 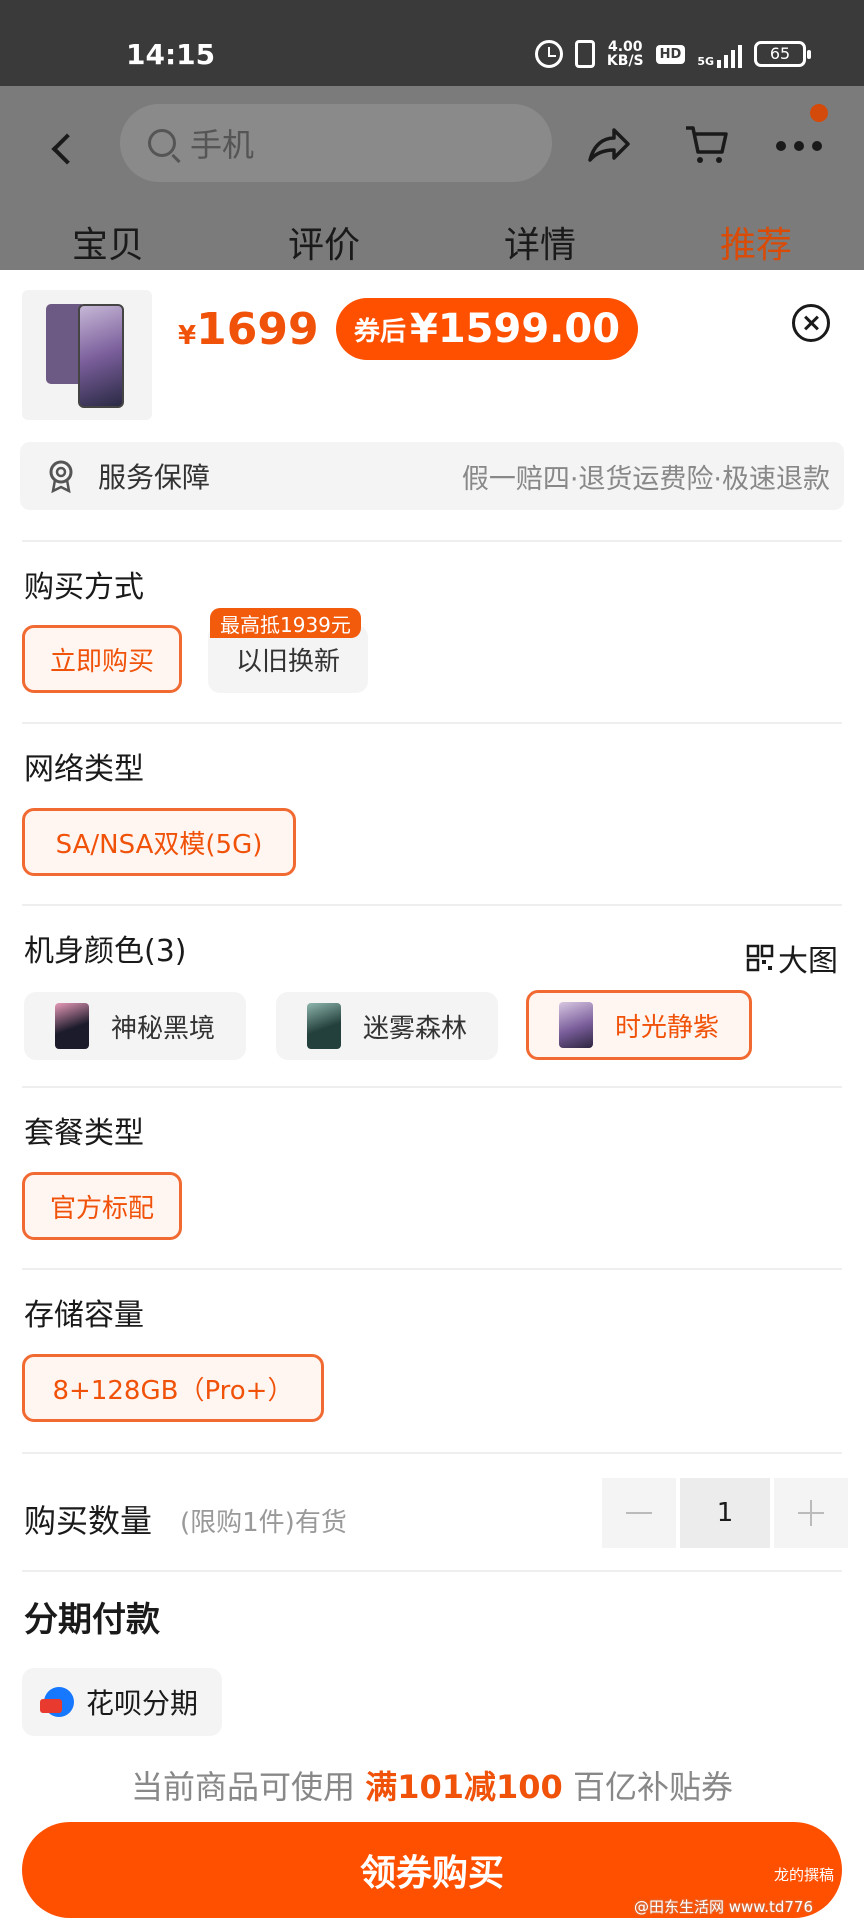 I want to click on option-color-black: 神秘黑境, so click(x=135, y=1026).